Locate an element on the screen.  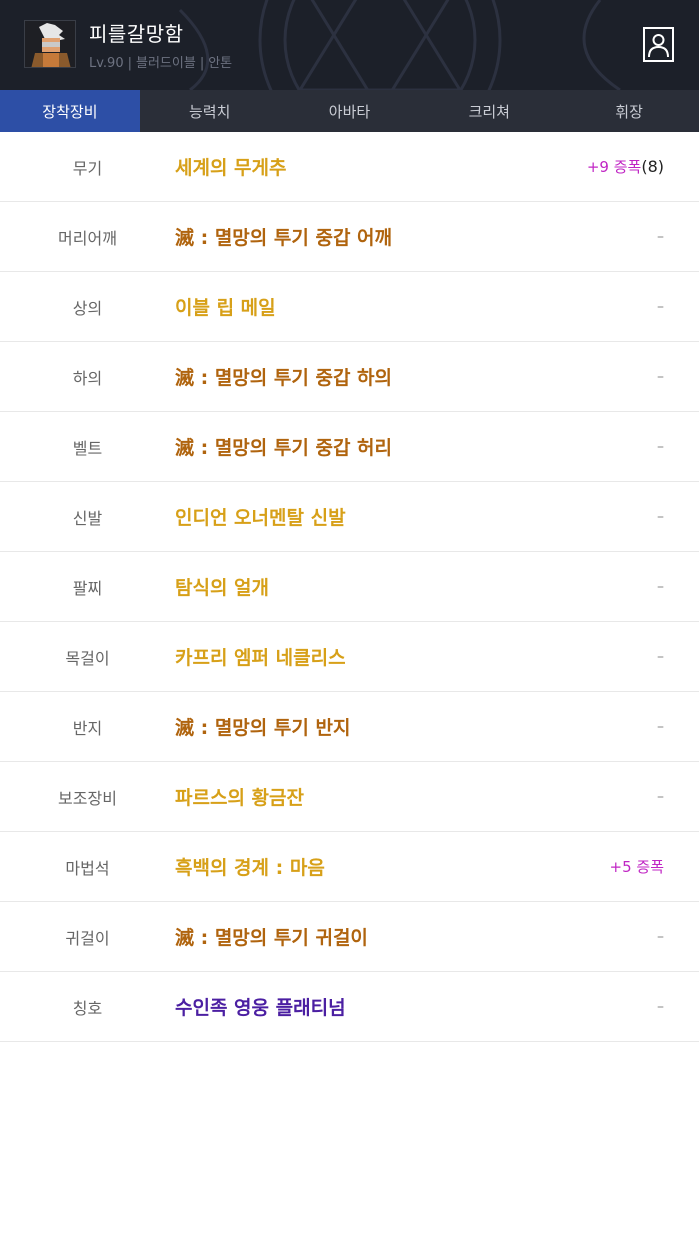
equipment-row: 신발 인디언 오너멘탈 신발 – is located at coordinates (349, 517).